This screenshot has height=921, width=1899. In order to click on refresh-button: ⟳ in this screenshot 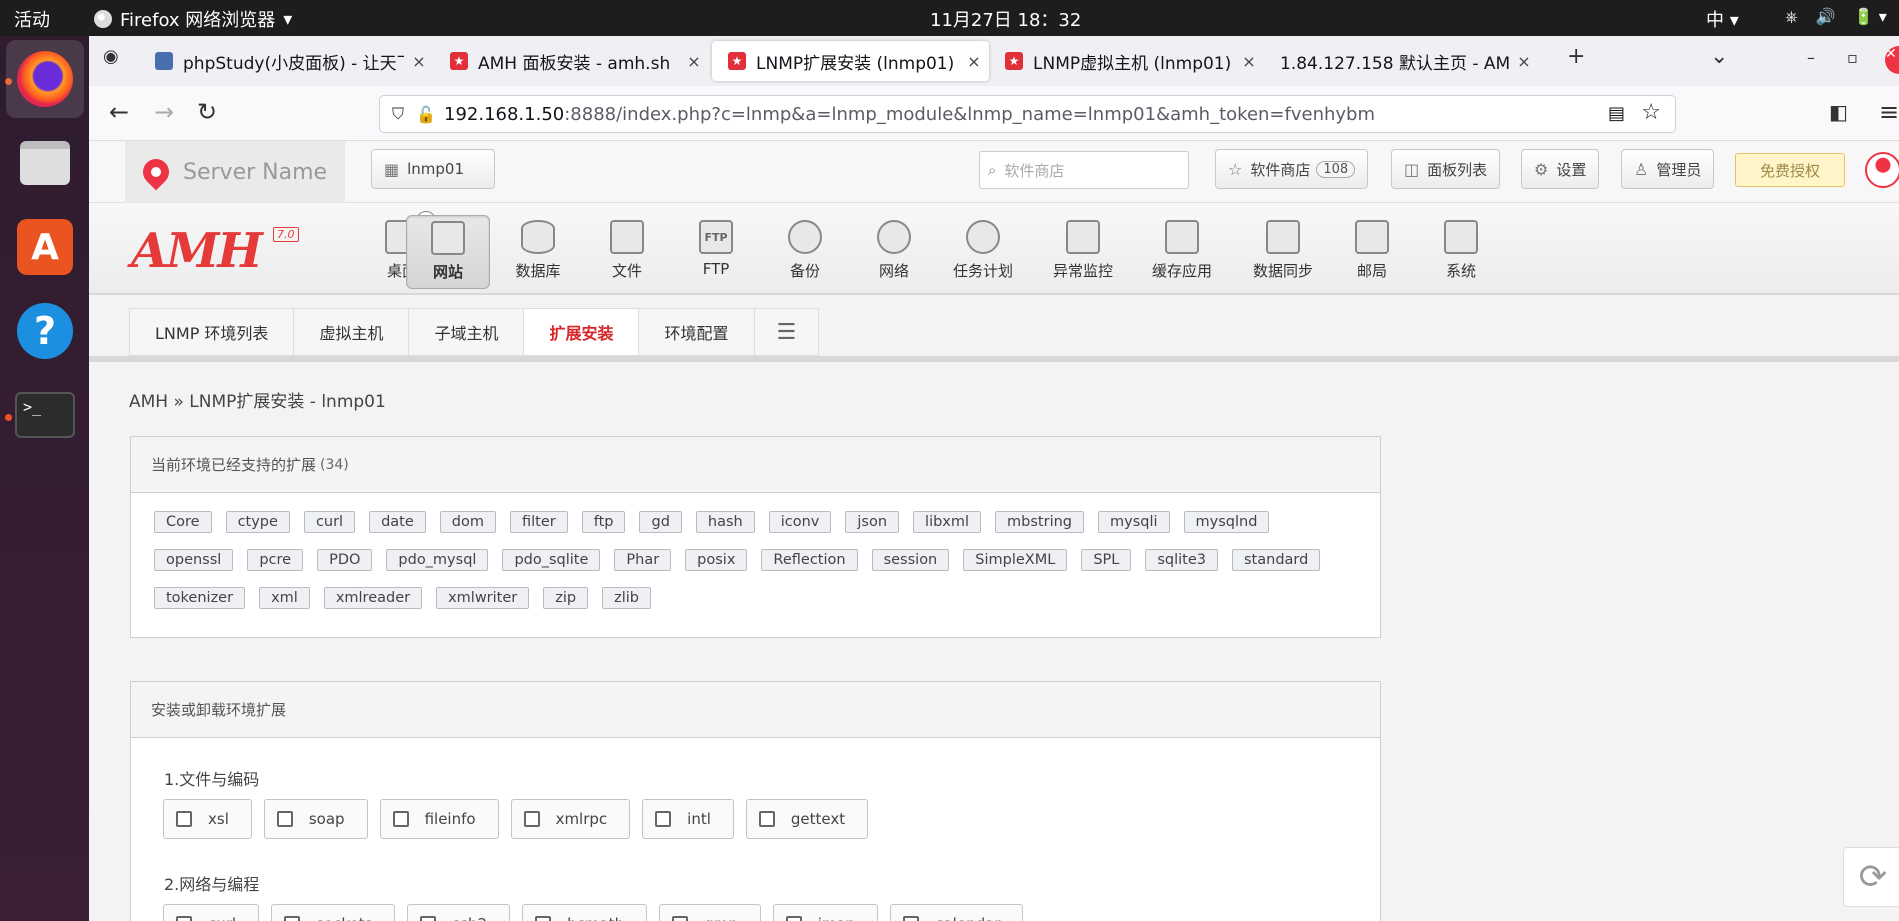, I will do `click(1871, 877)`.